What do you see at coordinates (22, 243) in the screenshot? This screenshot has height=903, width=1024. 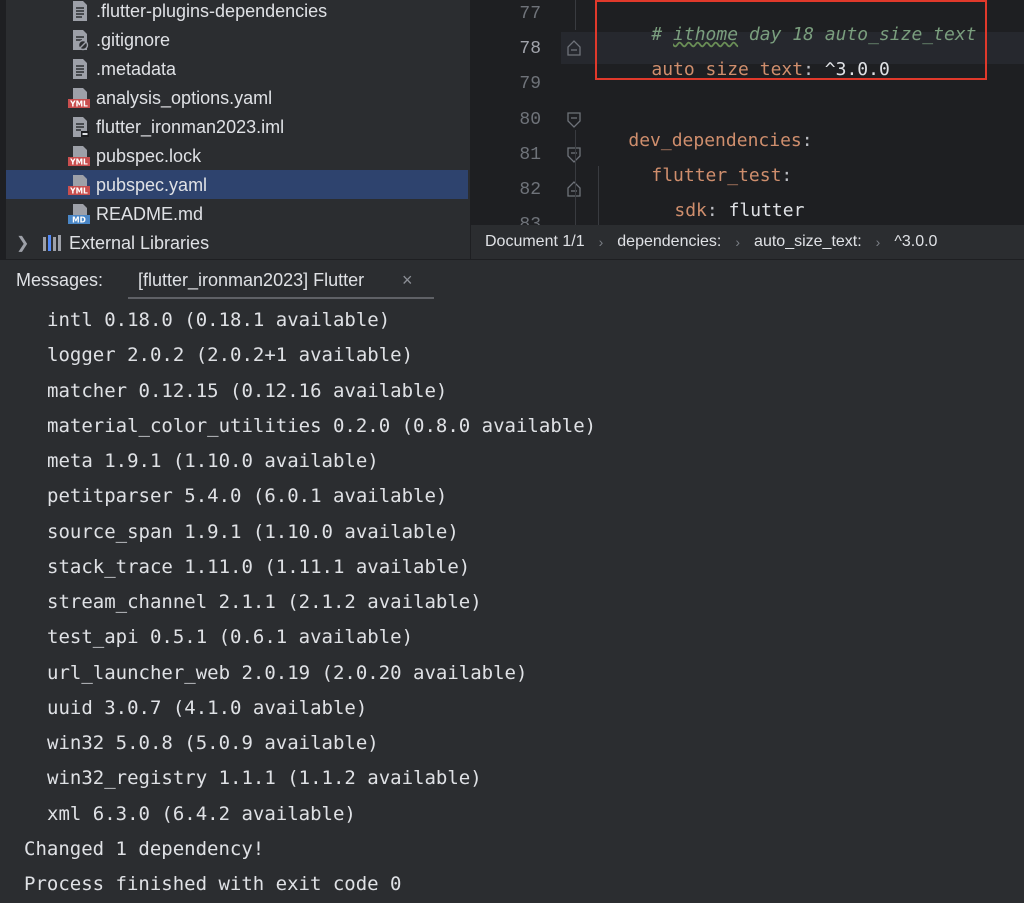 I see `chevron-right-icon: ❯` at bounding box center [22, 243].